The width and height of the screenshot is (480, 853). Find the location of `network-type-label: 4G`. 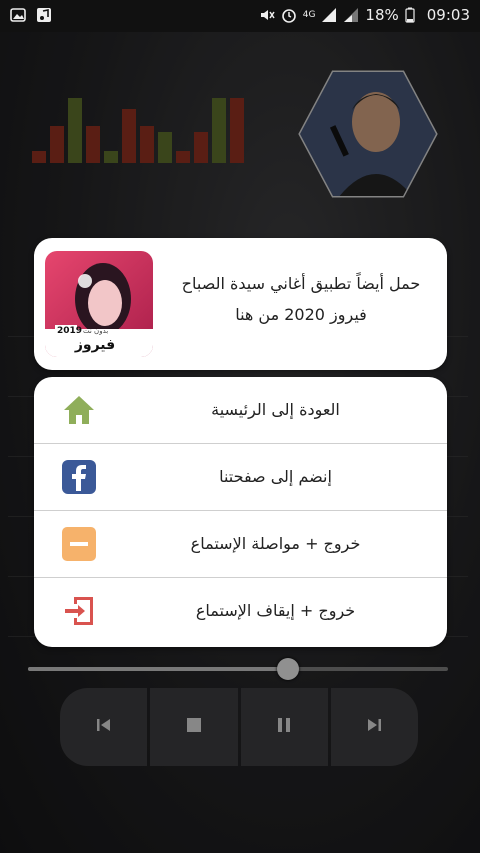

network-type-label: 4G is located at coordinates (309, 15).